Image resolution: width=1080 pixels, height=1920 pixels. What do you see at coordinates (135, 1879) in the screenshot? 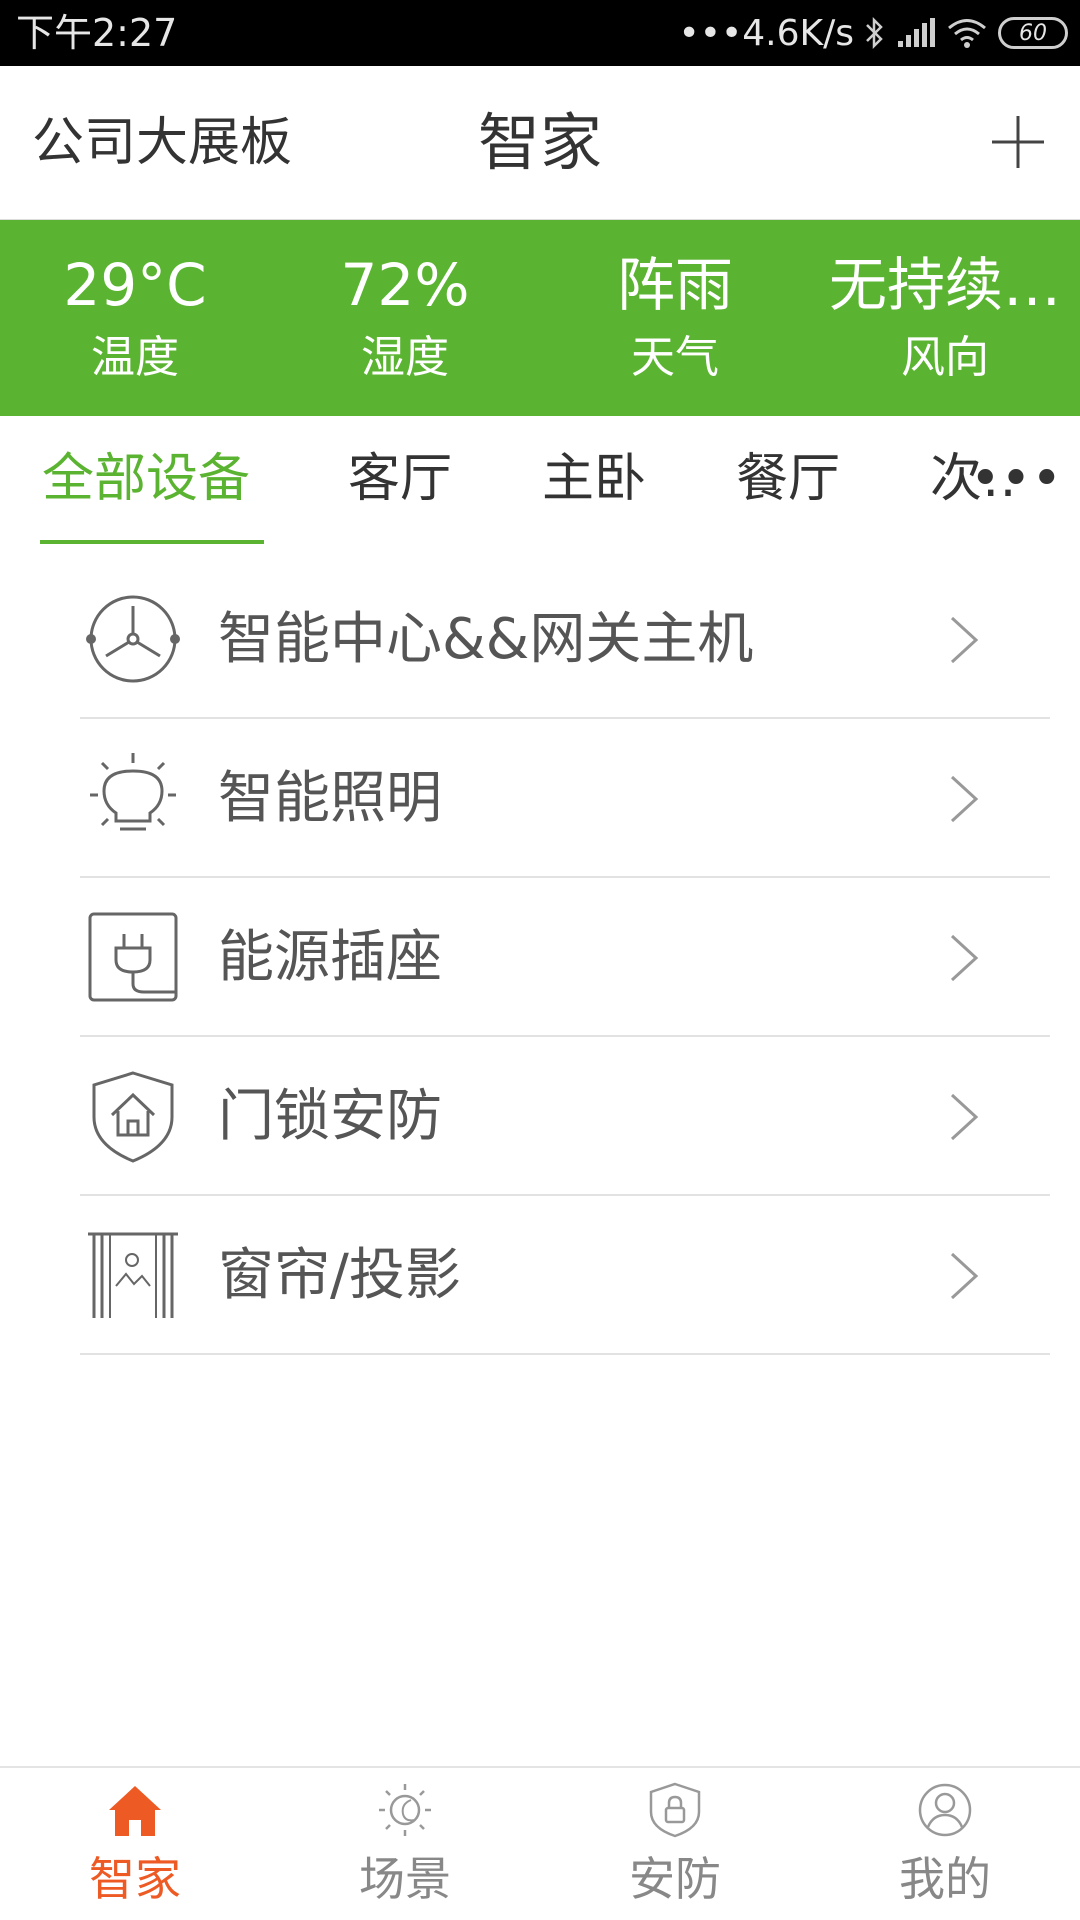
I see `nav-home-label: 智家` at bounding box center [135, 1879].